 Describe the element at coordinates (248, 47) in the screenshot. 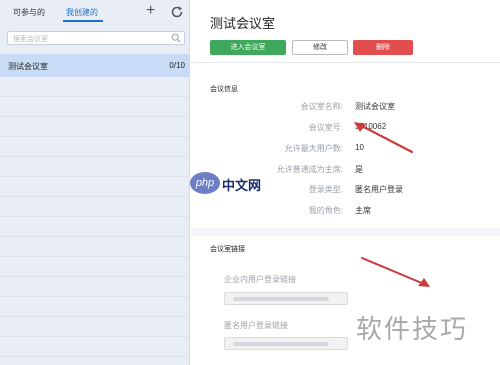

I see `enter-room-button: 进入会议室` at that location.